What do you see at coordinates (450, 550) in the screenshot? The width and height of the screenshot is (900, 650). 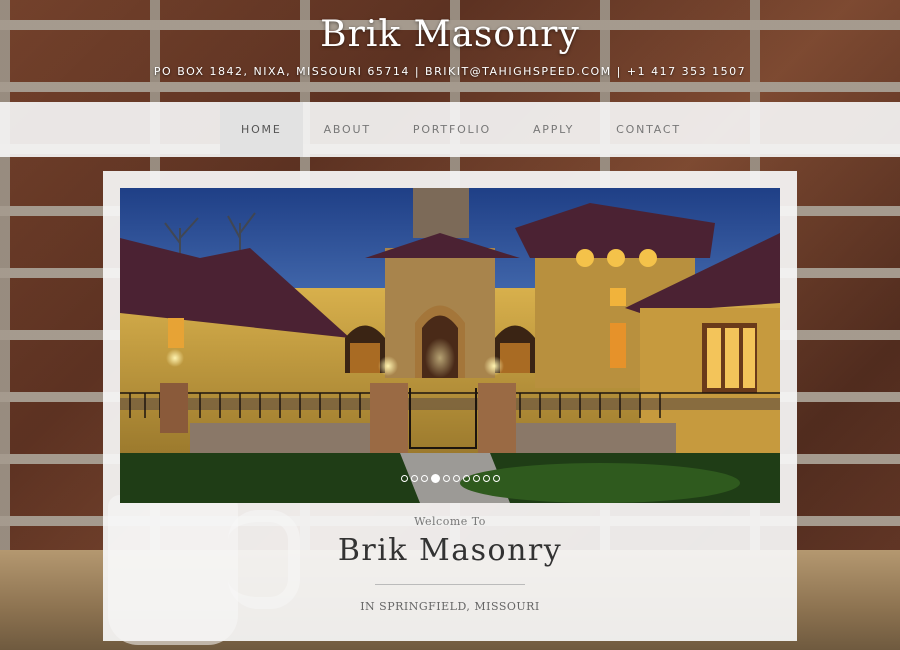 I see `hero-title: Brik Masonry` at bounding box center [450, 550].